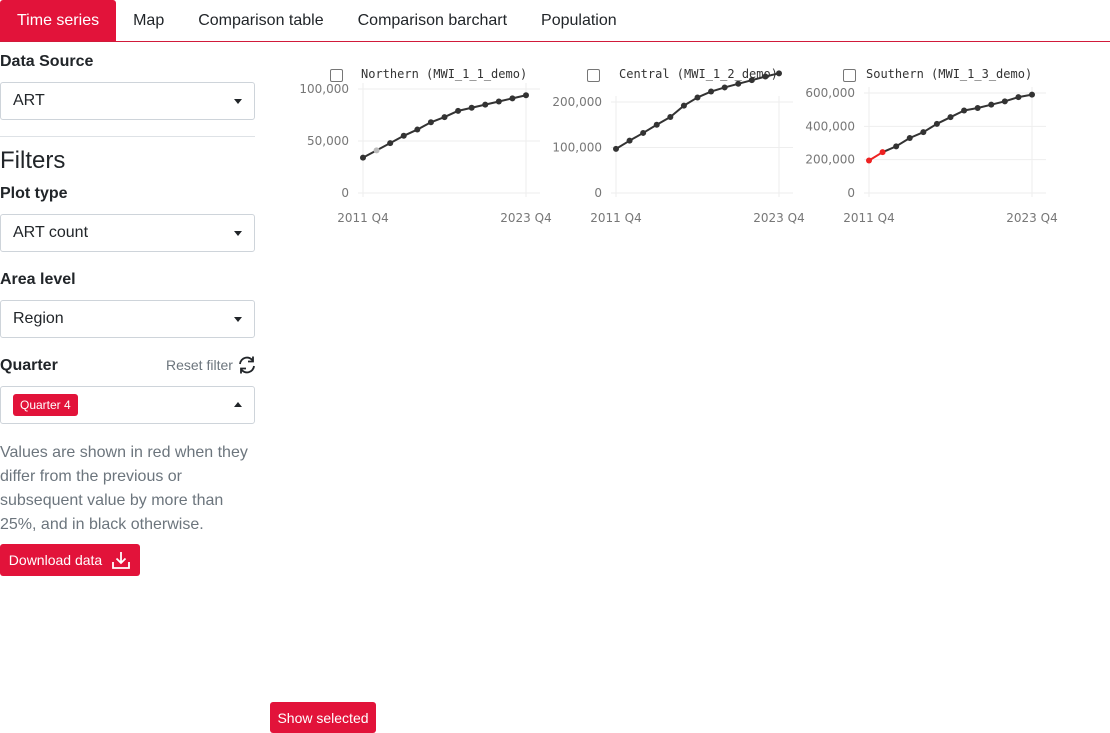 The height and width of the screenshot is (733, 1110). What do you see at coordinates (38, 279) in the screenshot?
I see `area-level-label: Area level` at bounding box center [38, 279].